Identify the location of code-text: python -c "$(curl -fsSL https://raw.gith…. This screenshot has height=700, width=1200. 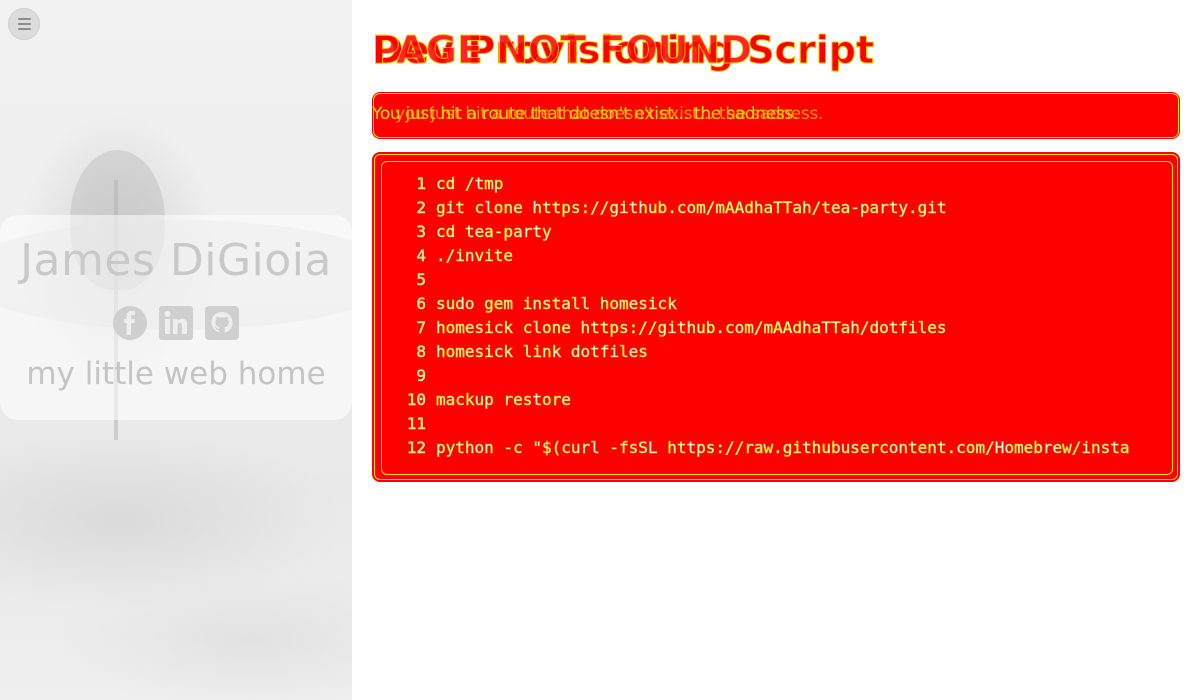
(783, 448).